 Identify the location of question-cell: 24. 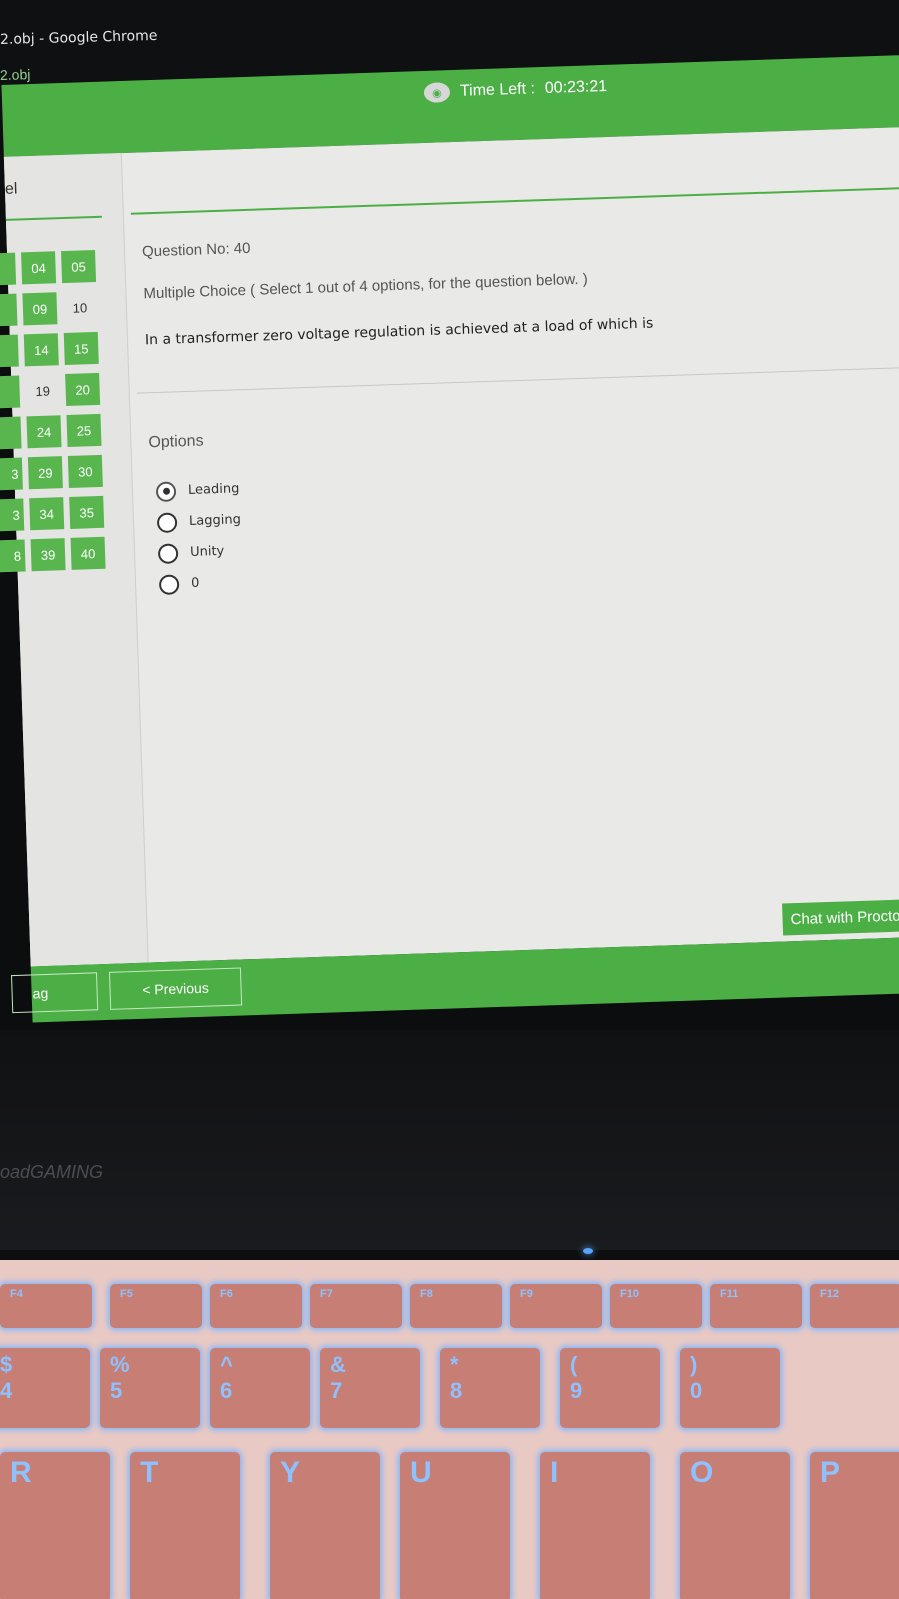
(44, 432).